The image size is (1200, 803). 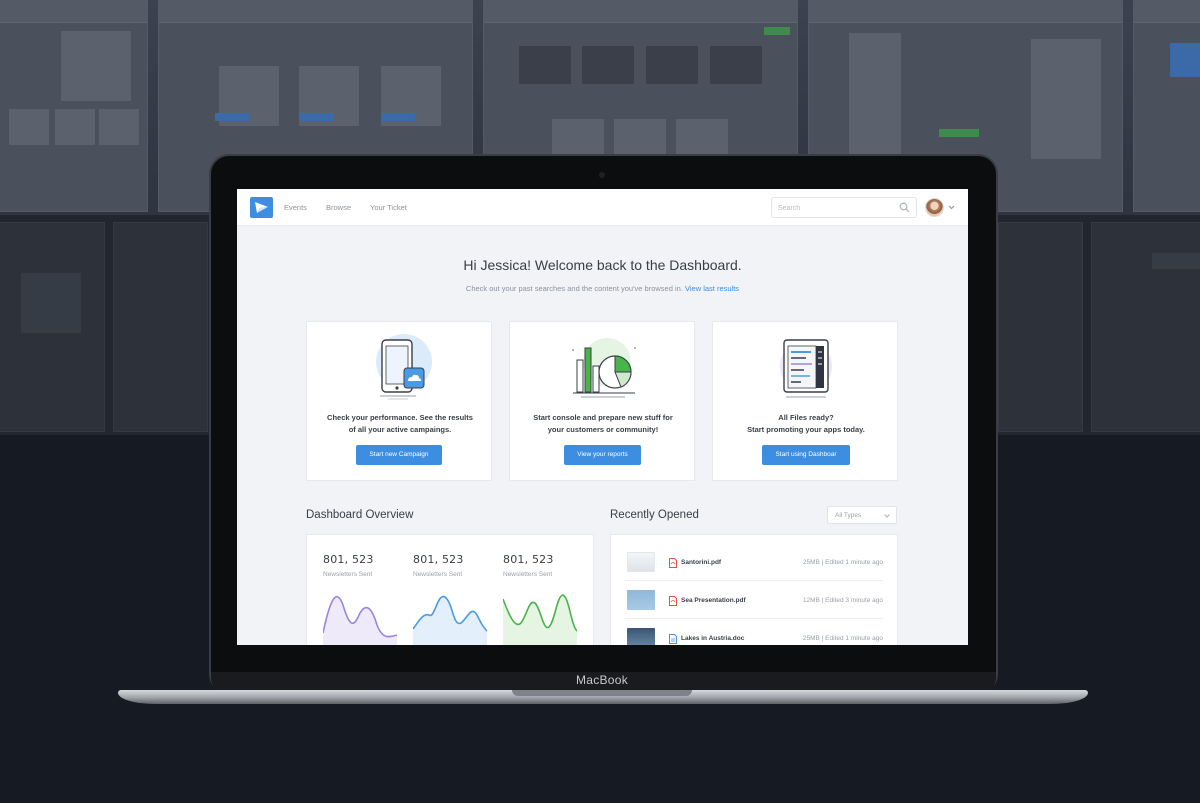 I want to click on nav-browse: Browse, so click(x=338, y=207).